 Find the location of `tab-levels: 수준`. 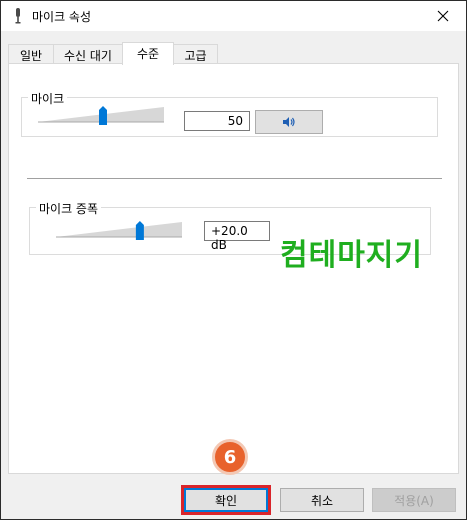

tab-levels: 수준 is located at coordinates (148, 53).